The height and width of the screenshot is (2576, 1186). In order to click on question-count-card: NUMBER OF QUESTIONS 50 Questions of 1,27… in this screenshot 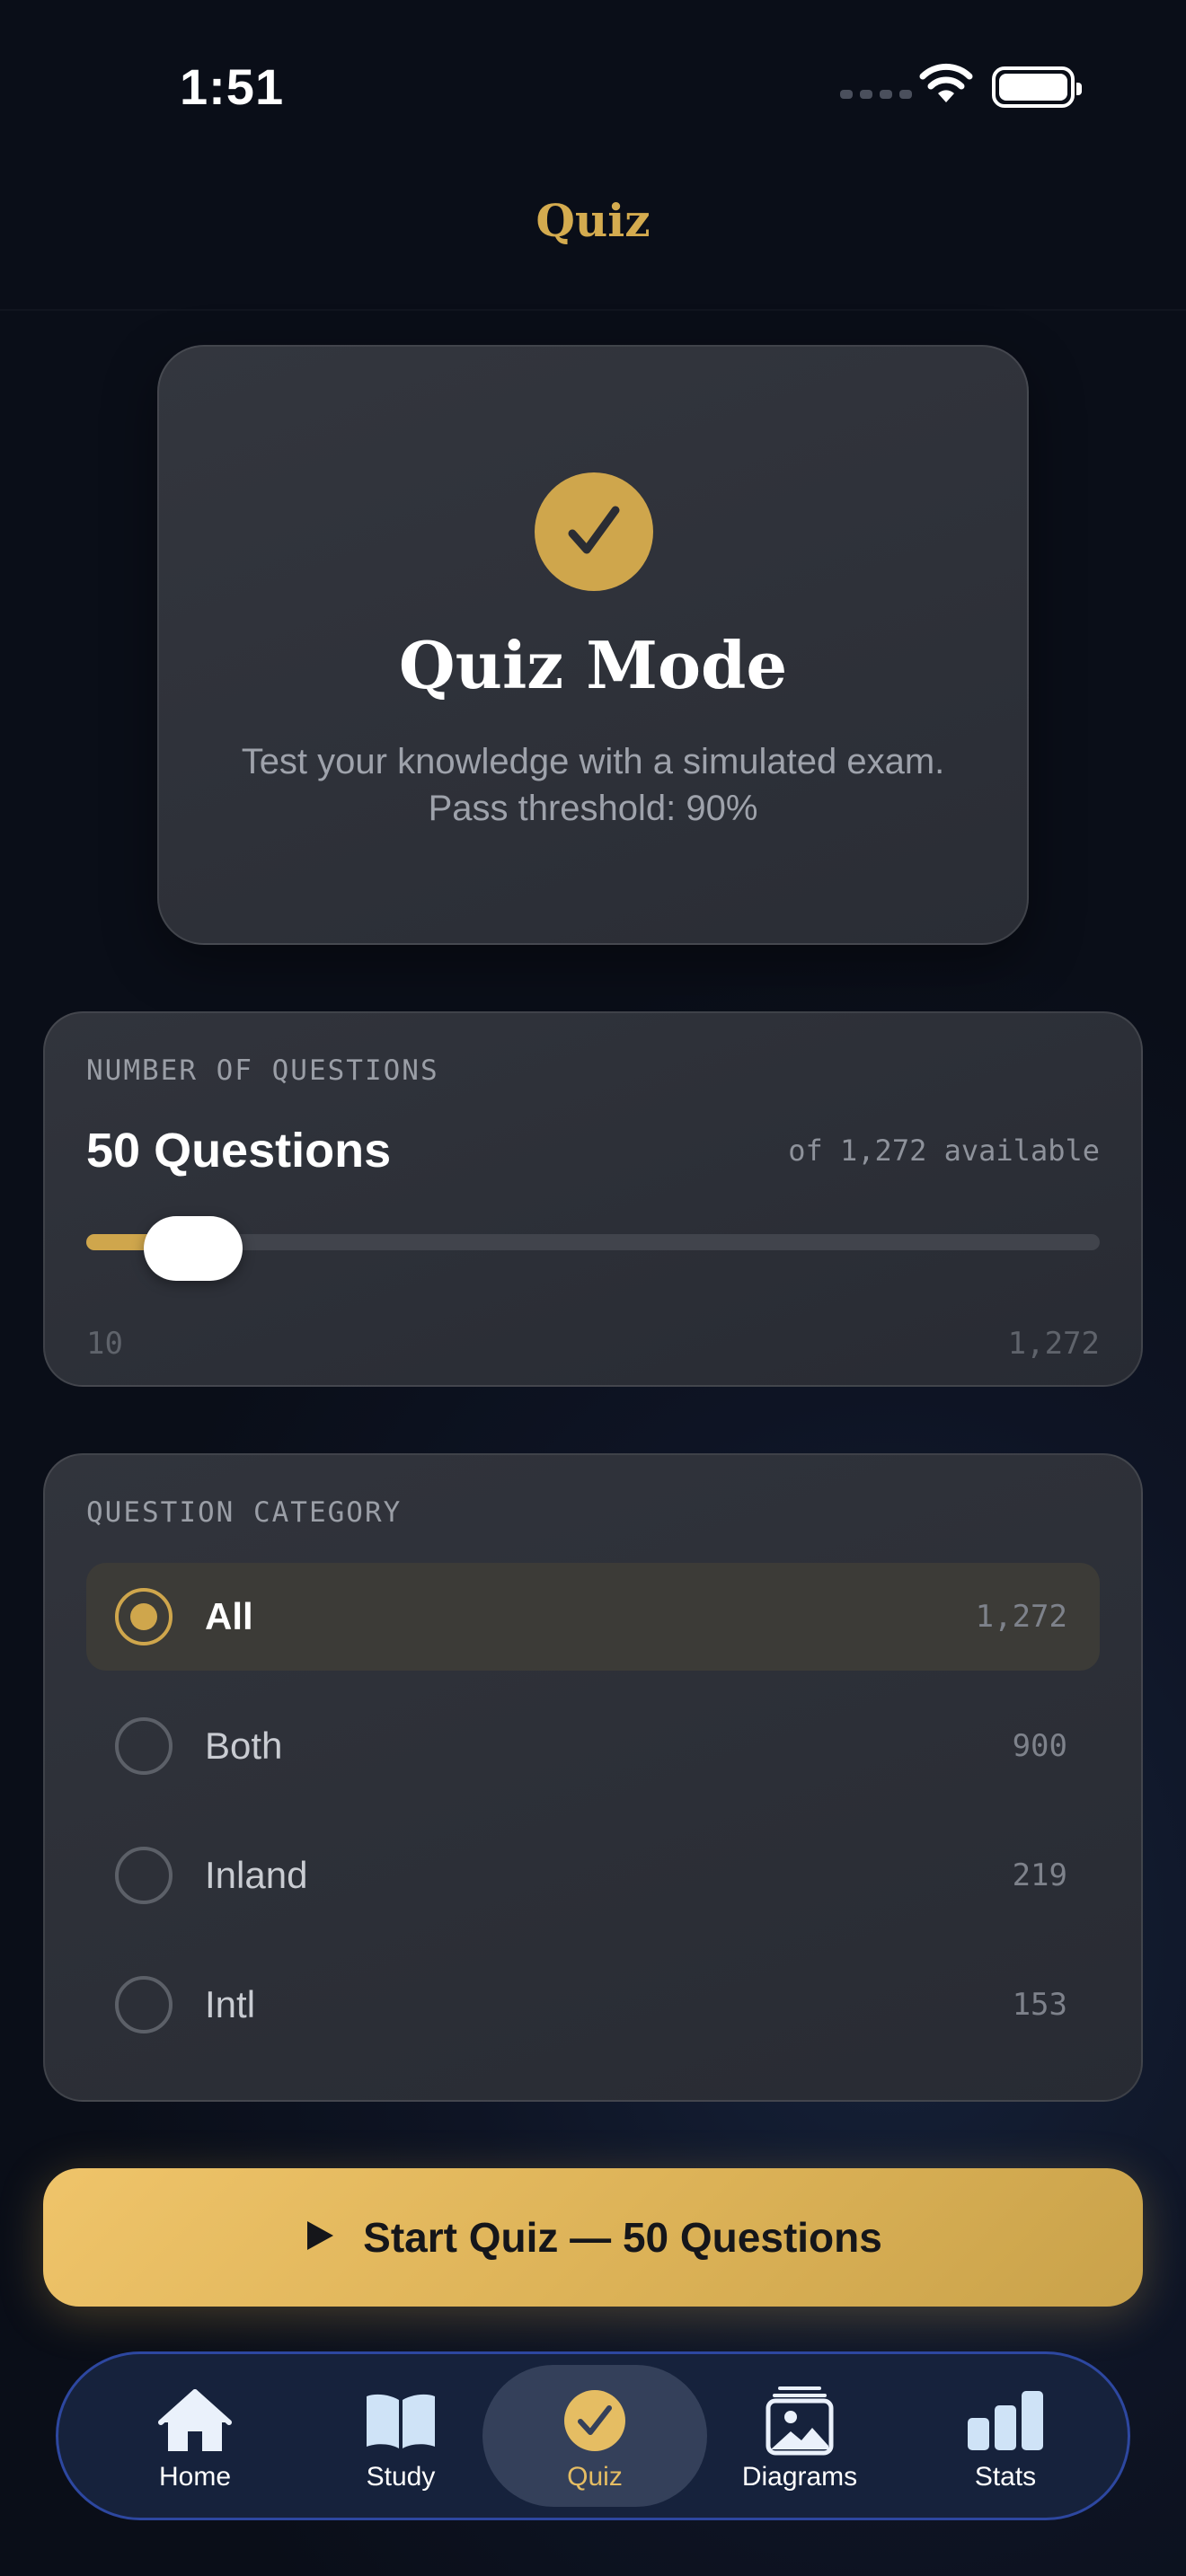, I will do `click(593, 1199)`.